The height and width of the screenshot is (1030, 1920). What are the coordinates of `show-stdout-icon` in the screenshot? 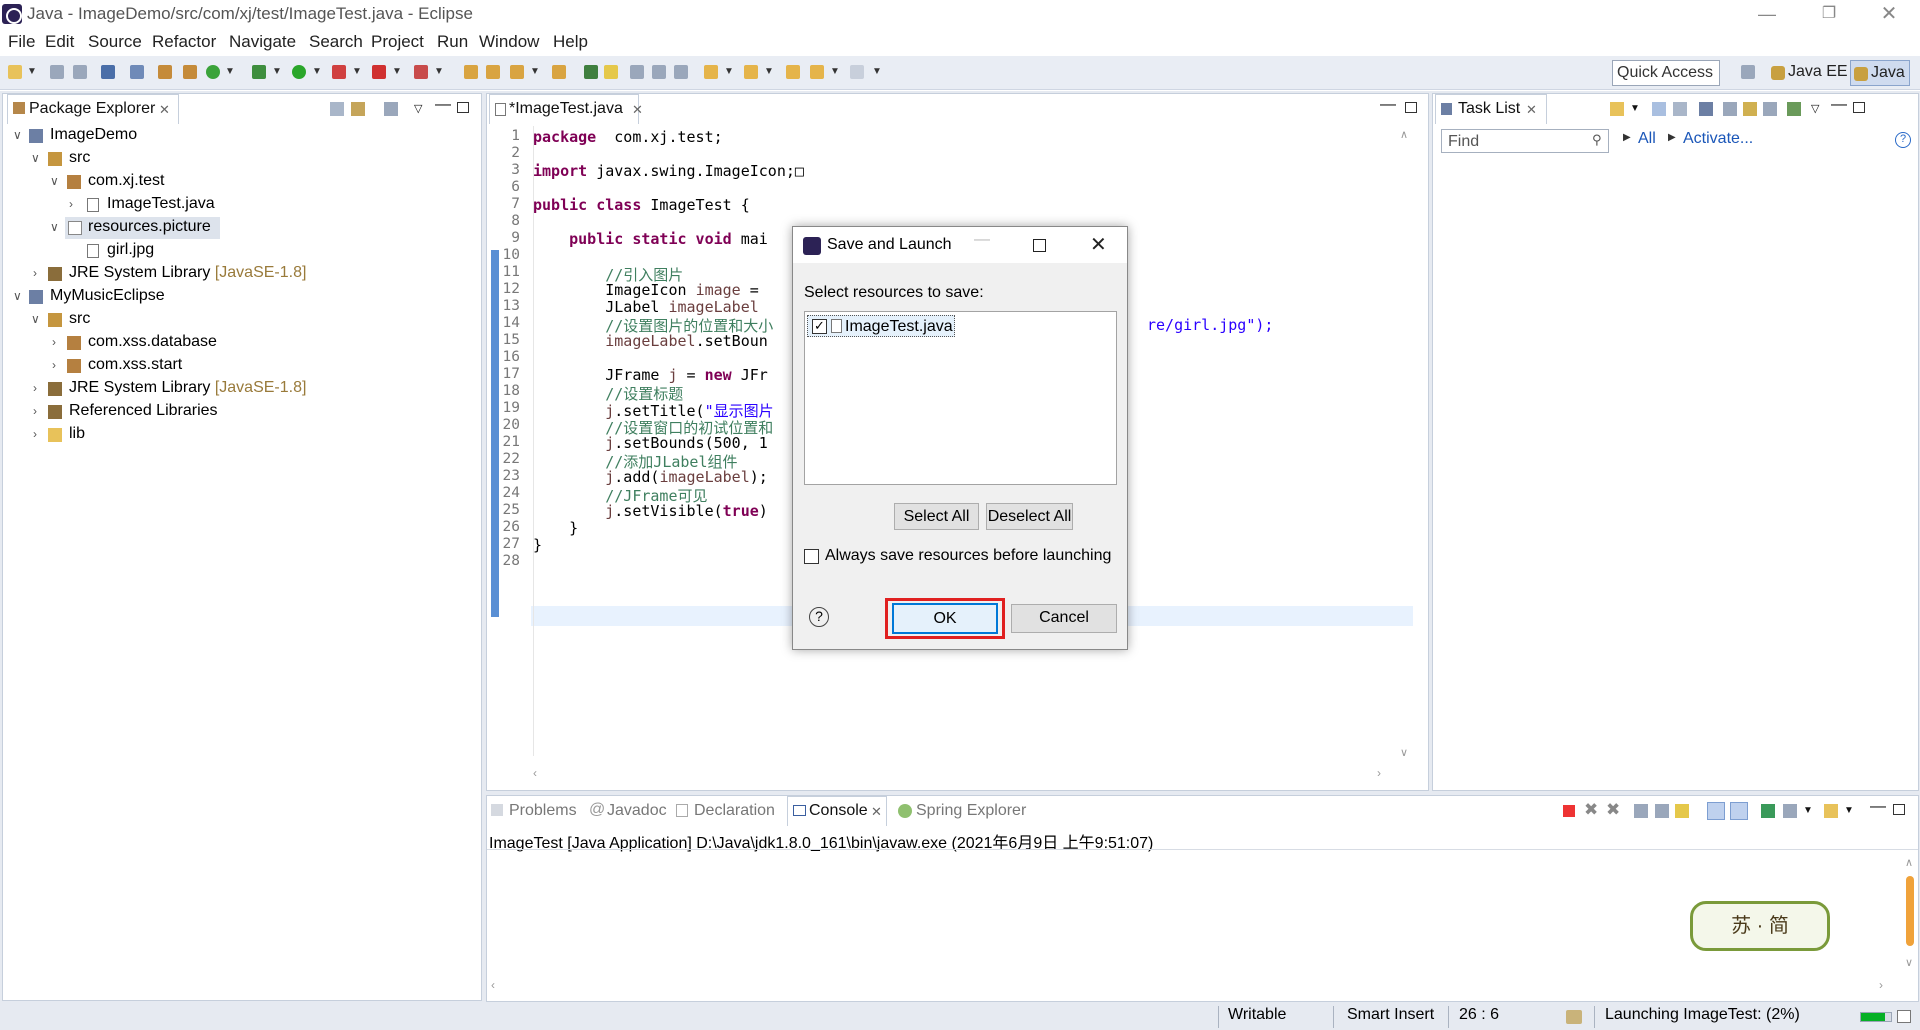 It's located at (1716, 811).